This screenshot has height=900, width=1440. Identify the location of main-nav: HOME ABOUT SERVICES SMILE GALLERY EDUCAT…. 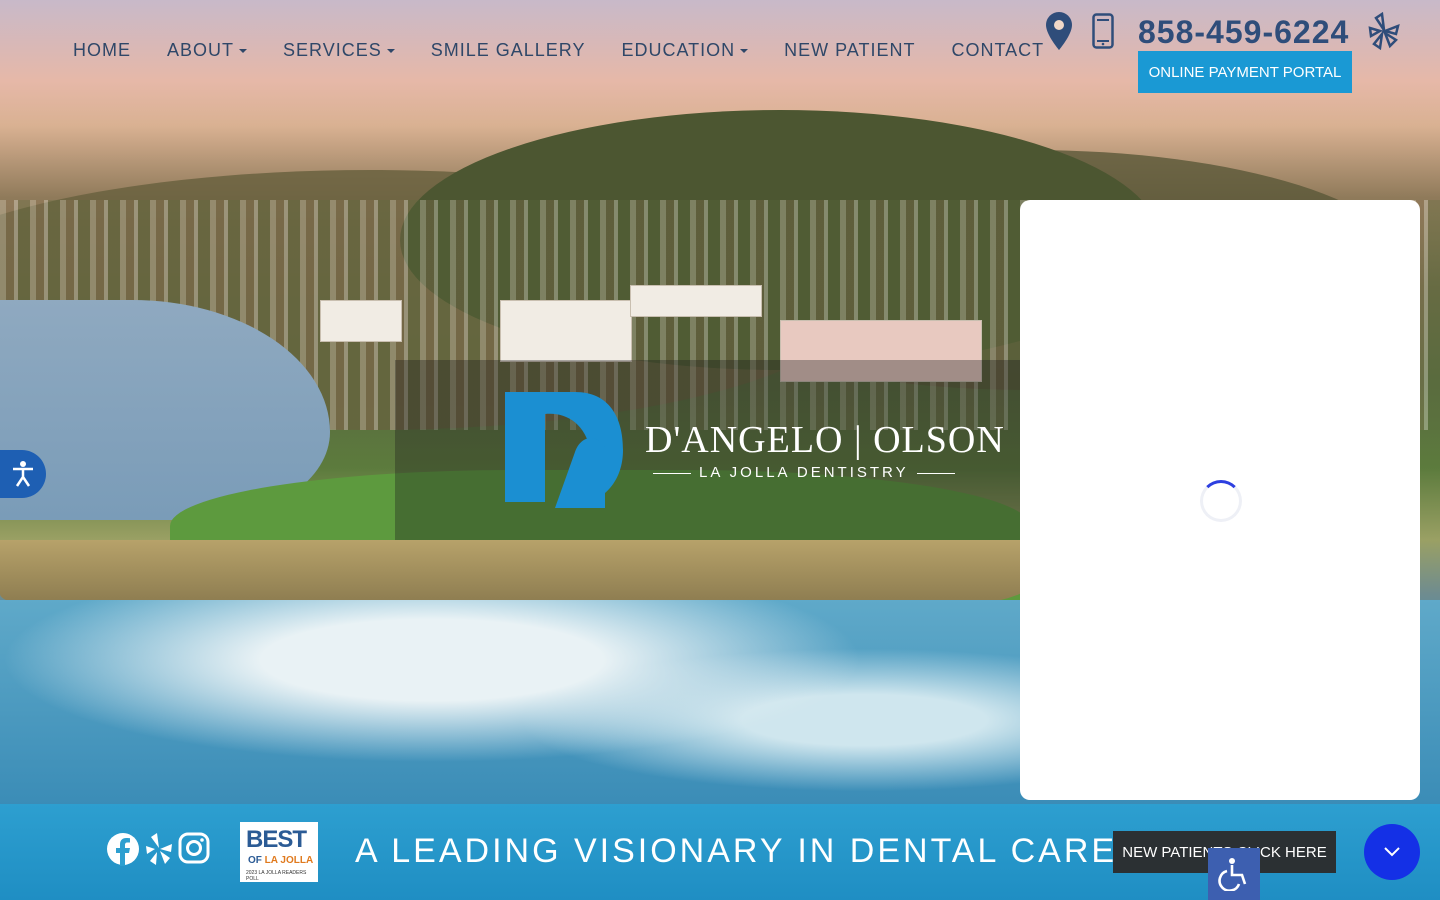
(558, 50).